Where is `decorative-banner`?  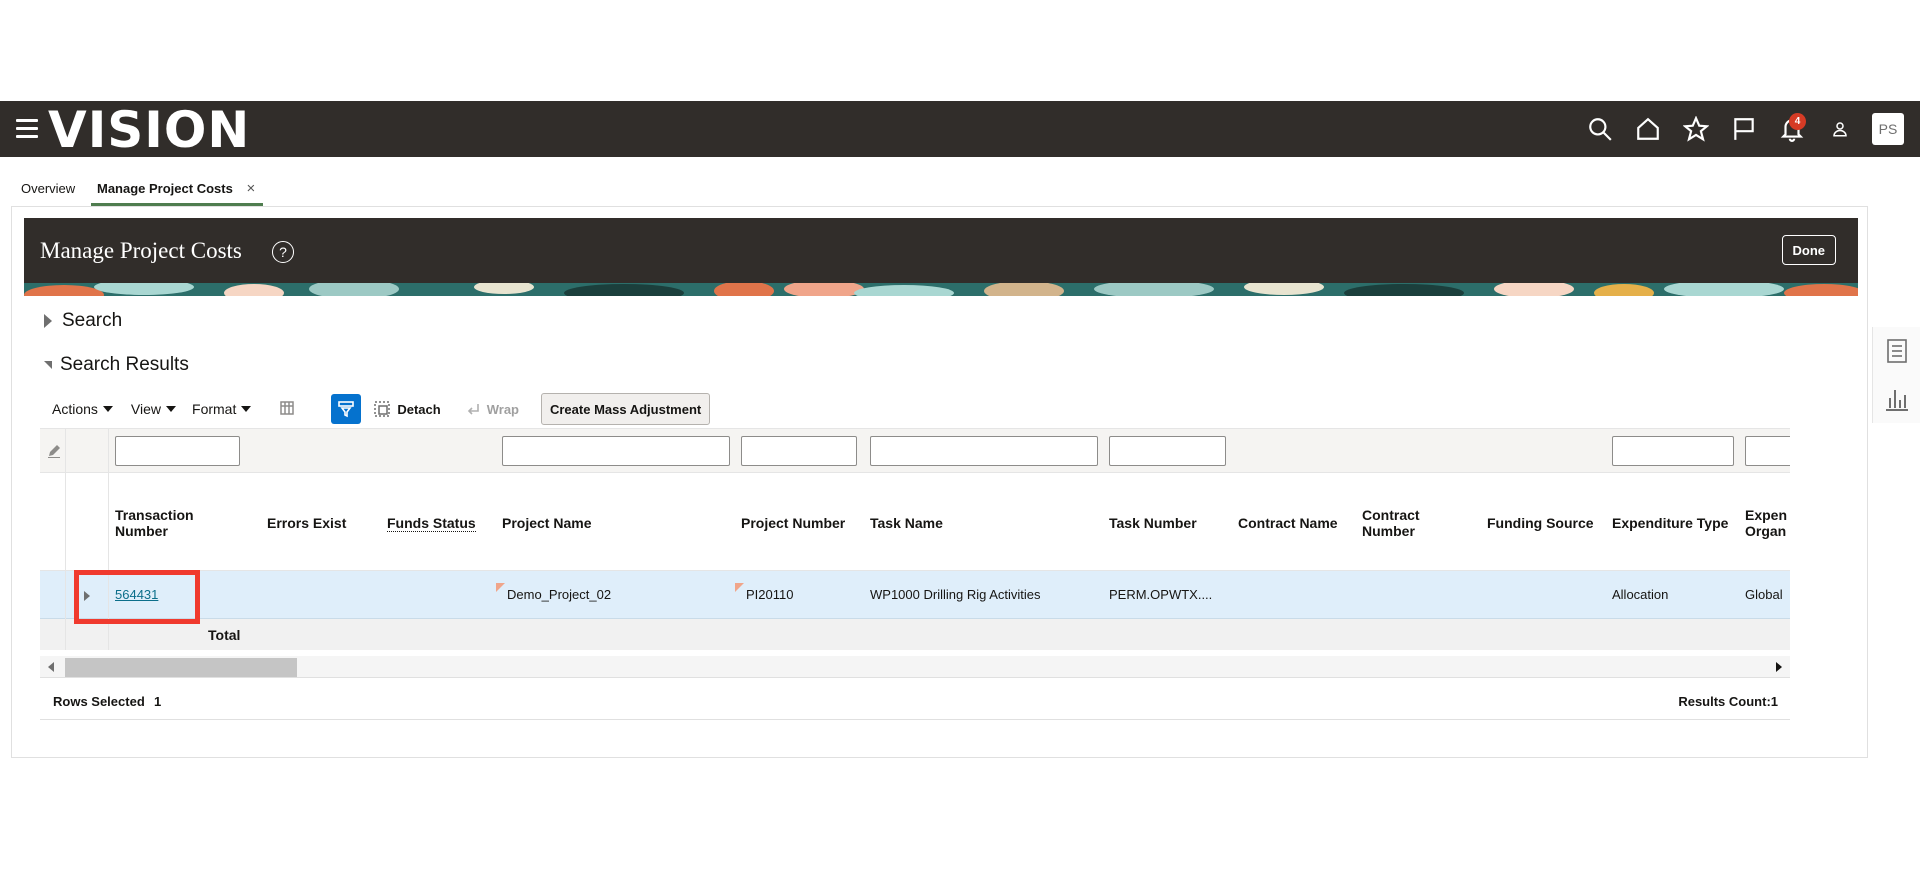 decorative-banner is located at coordinates (941, 289).